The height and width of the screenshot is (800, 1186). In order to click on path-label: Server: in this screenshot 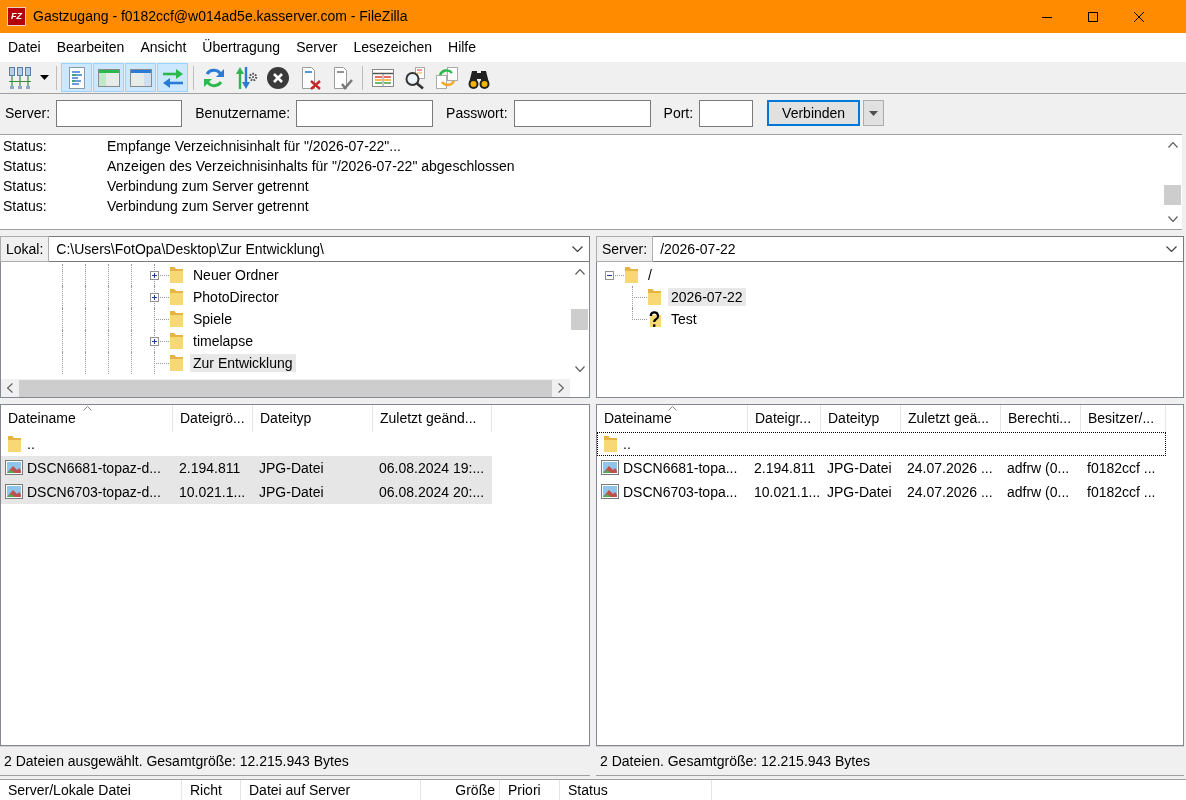, I will do `click(625, 249)`.